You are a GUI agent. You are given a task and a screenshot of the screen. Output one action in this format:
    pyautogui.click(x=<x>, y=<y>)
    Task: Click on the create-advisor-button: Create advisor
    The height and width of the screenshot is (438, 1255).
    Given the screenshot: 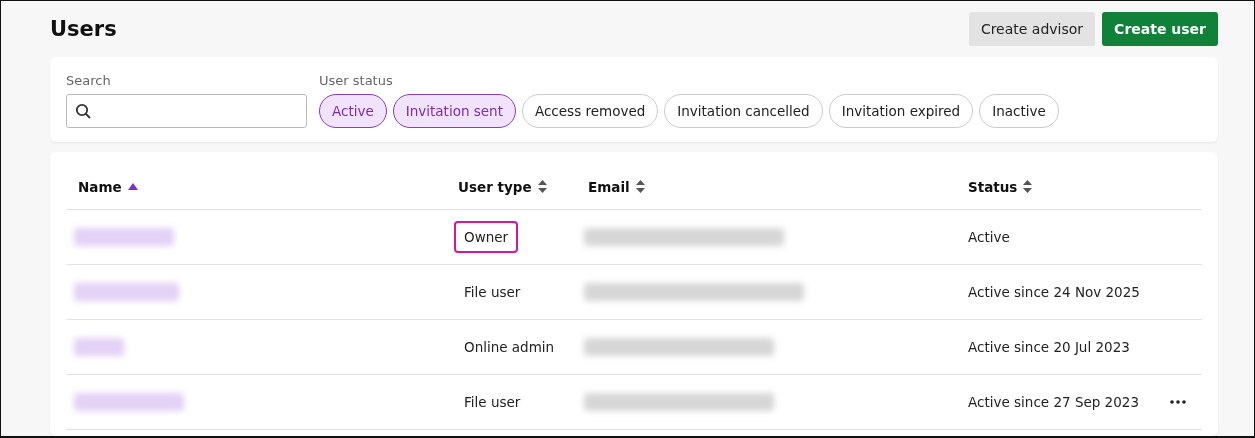 What is the action you would take?
    pyautogui.click(x=1032, y=29)
    